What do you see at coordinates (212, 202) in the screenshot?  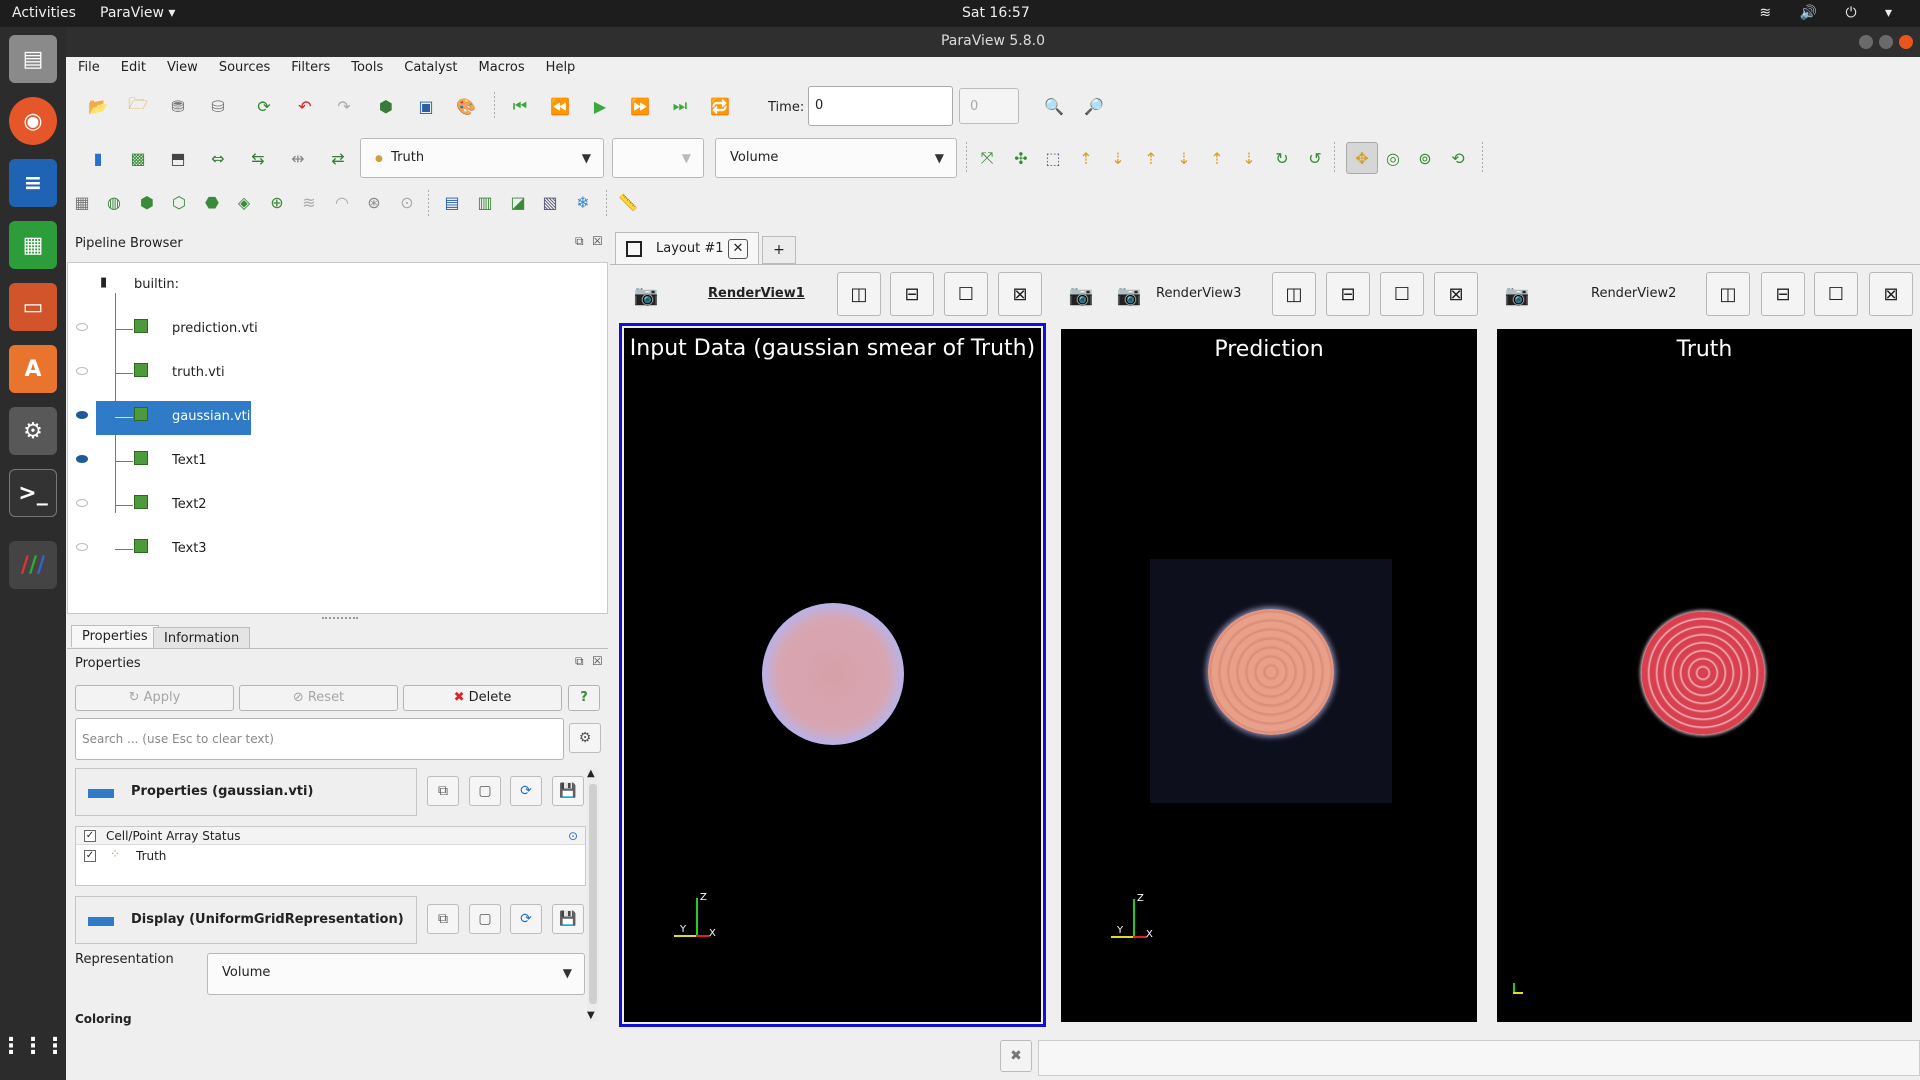 I see `threshold-icon: ⬣` at bounding box center [212, 202].